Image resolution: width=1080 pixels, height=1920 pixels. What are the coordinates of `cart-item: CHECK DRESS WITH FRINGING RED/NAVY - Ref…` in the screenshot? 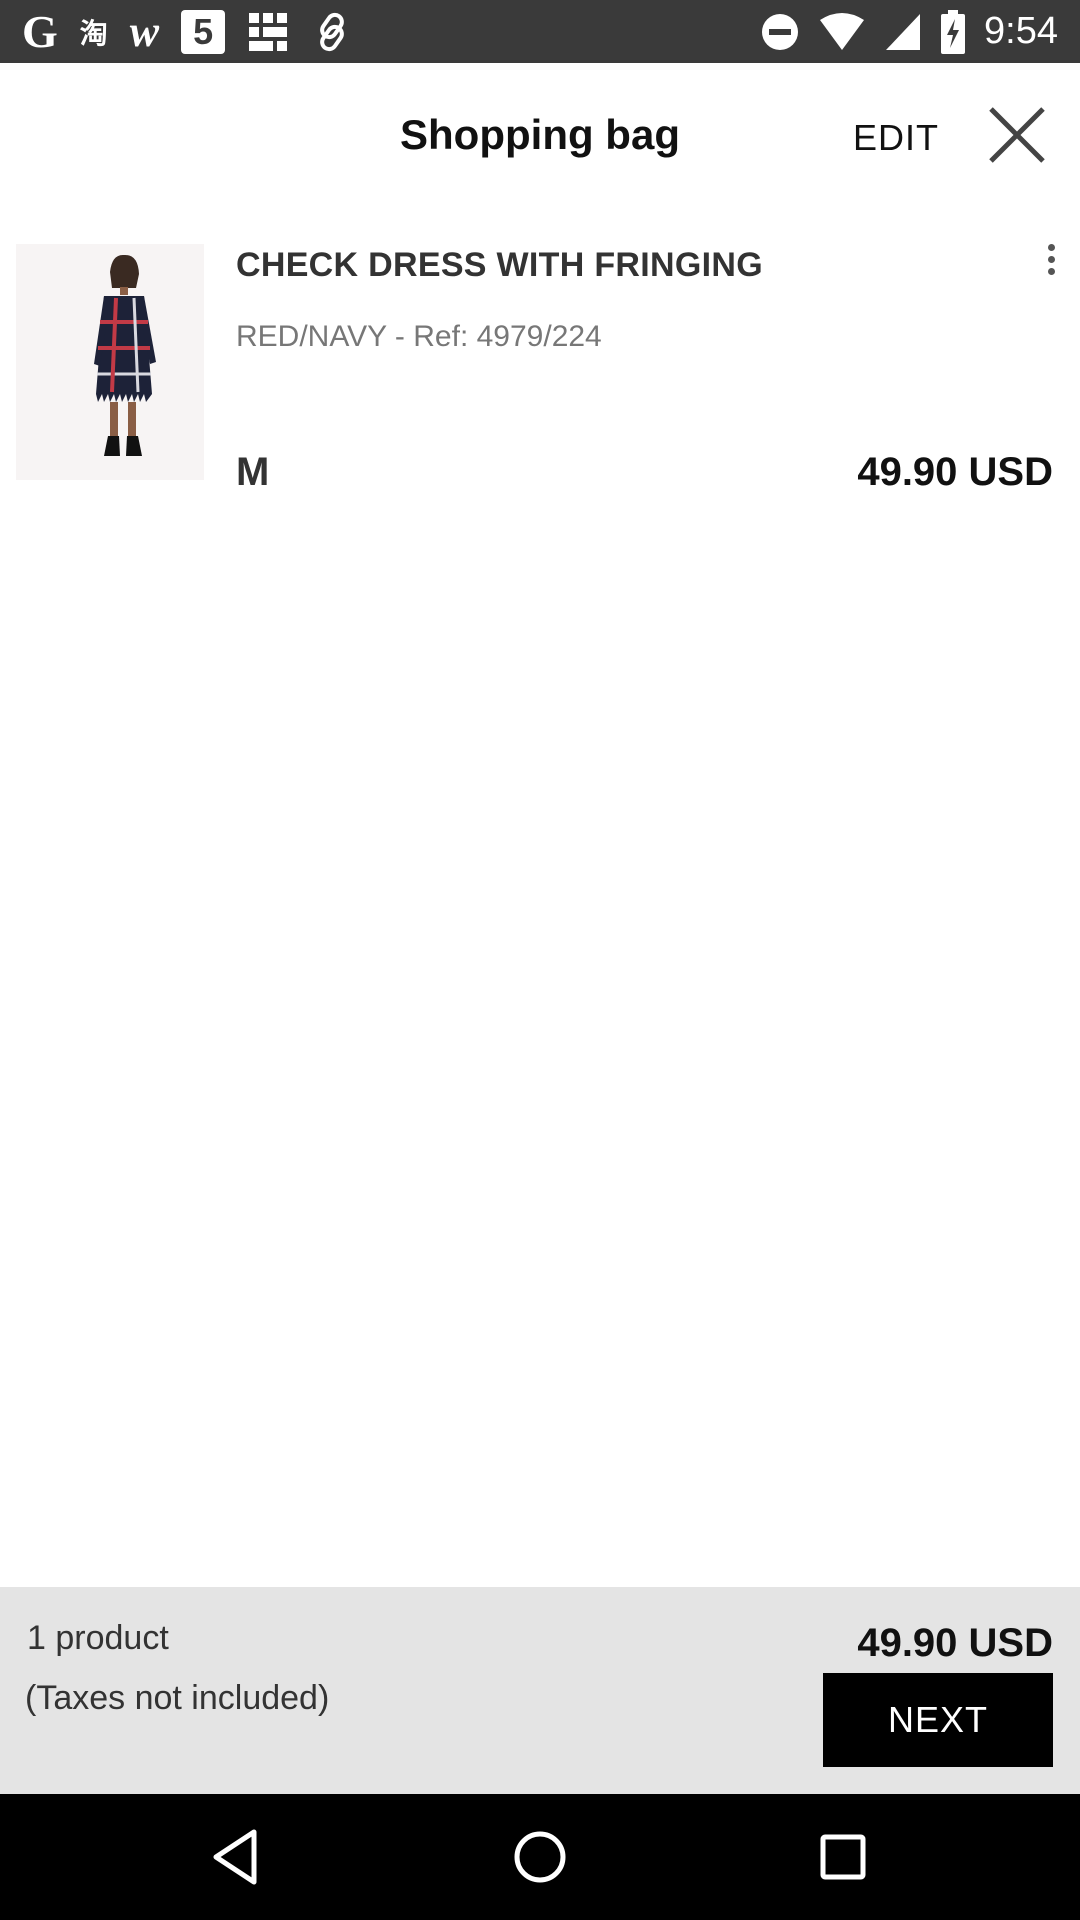 It's located at (540, 370).